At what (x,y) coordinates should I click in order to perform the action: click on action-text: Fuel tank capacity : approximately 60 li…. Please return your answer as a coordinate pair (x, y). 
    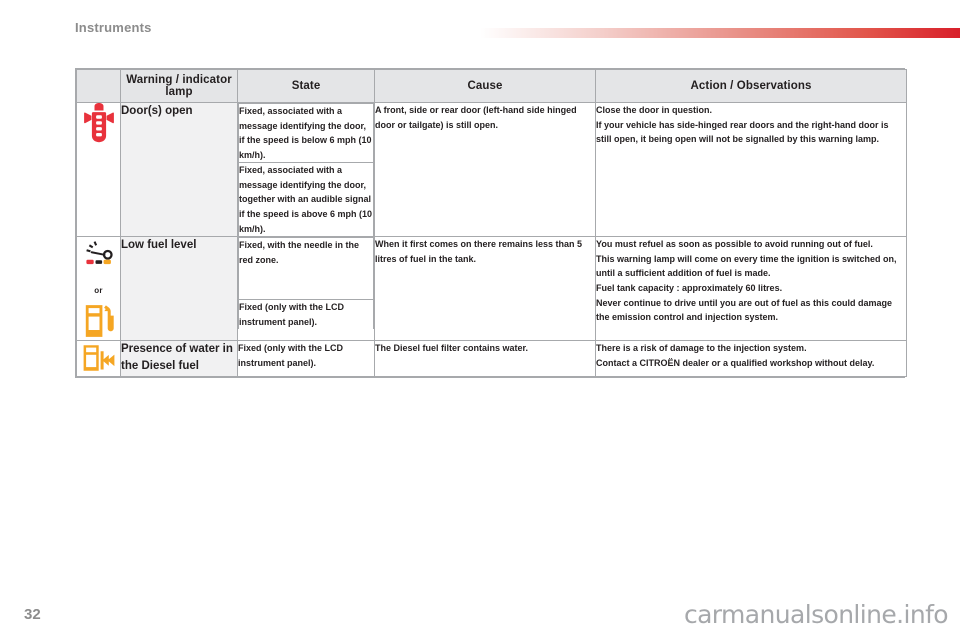
    Looking at the image, I should click on (689, 287).